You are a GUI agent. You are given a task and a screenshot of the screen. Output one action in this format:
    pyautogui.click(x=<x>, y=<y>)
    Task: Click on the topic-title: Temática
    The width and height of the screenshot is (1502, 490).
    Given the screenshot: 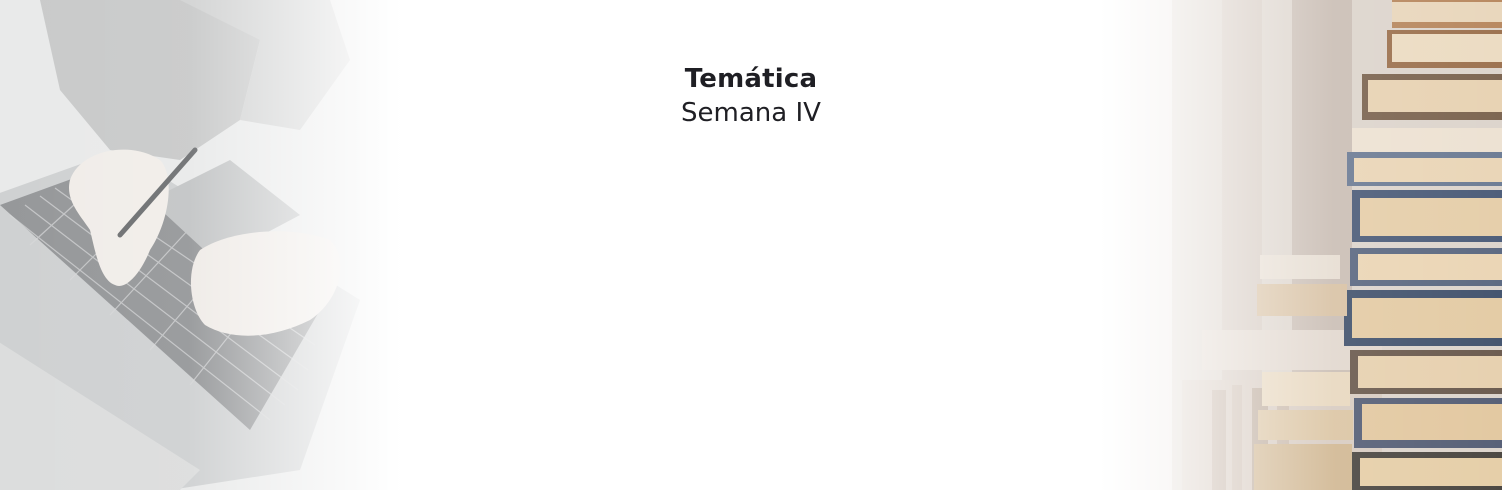 What is the action you would take?
    pyautogui.click(x=751, y=79)
    